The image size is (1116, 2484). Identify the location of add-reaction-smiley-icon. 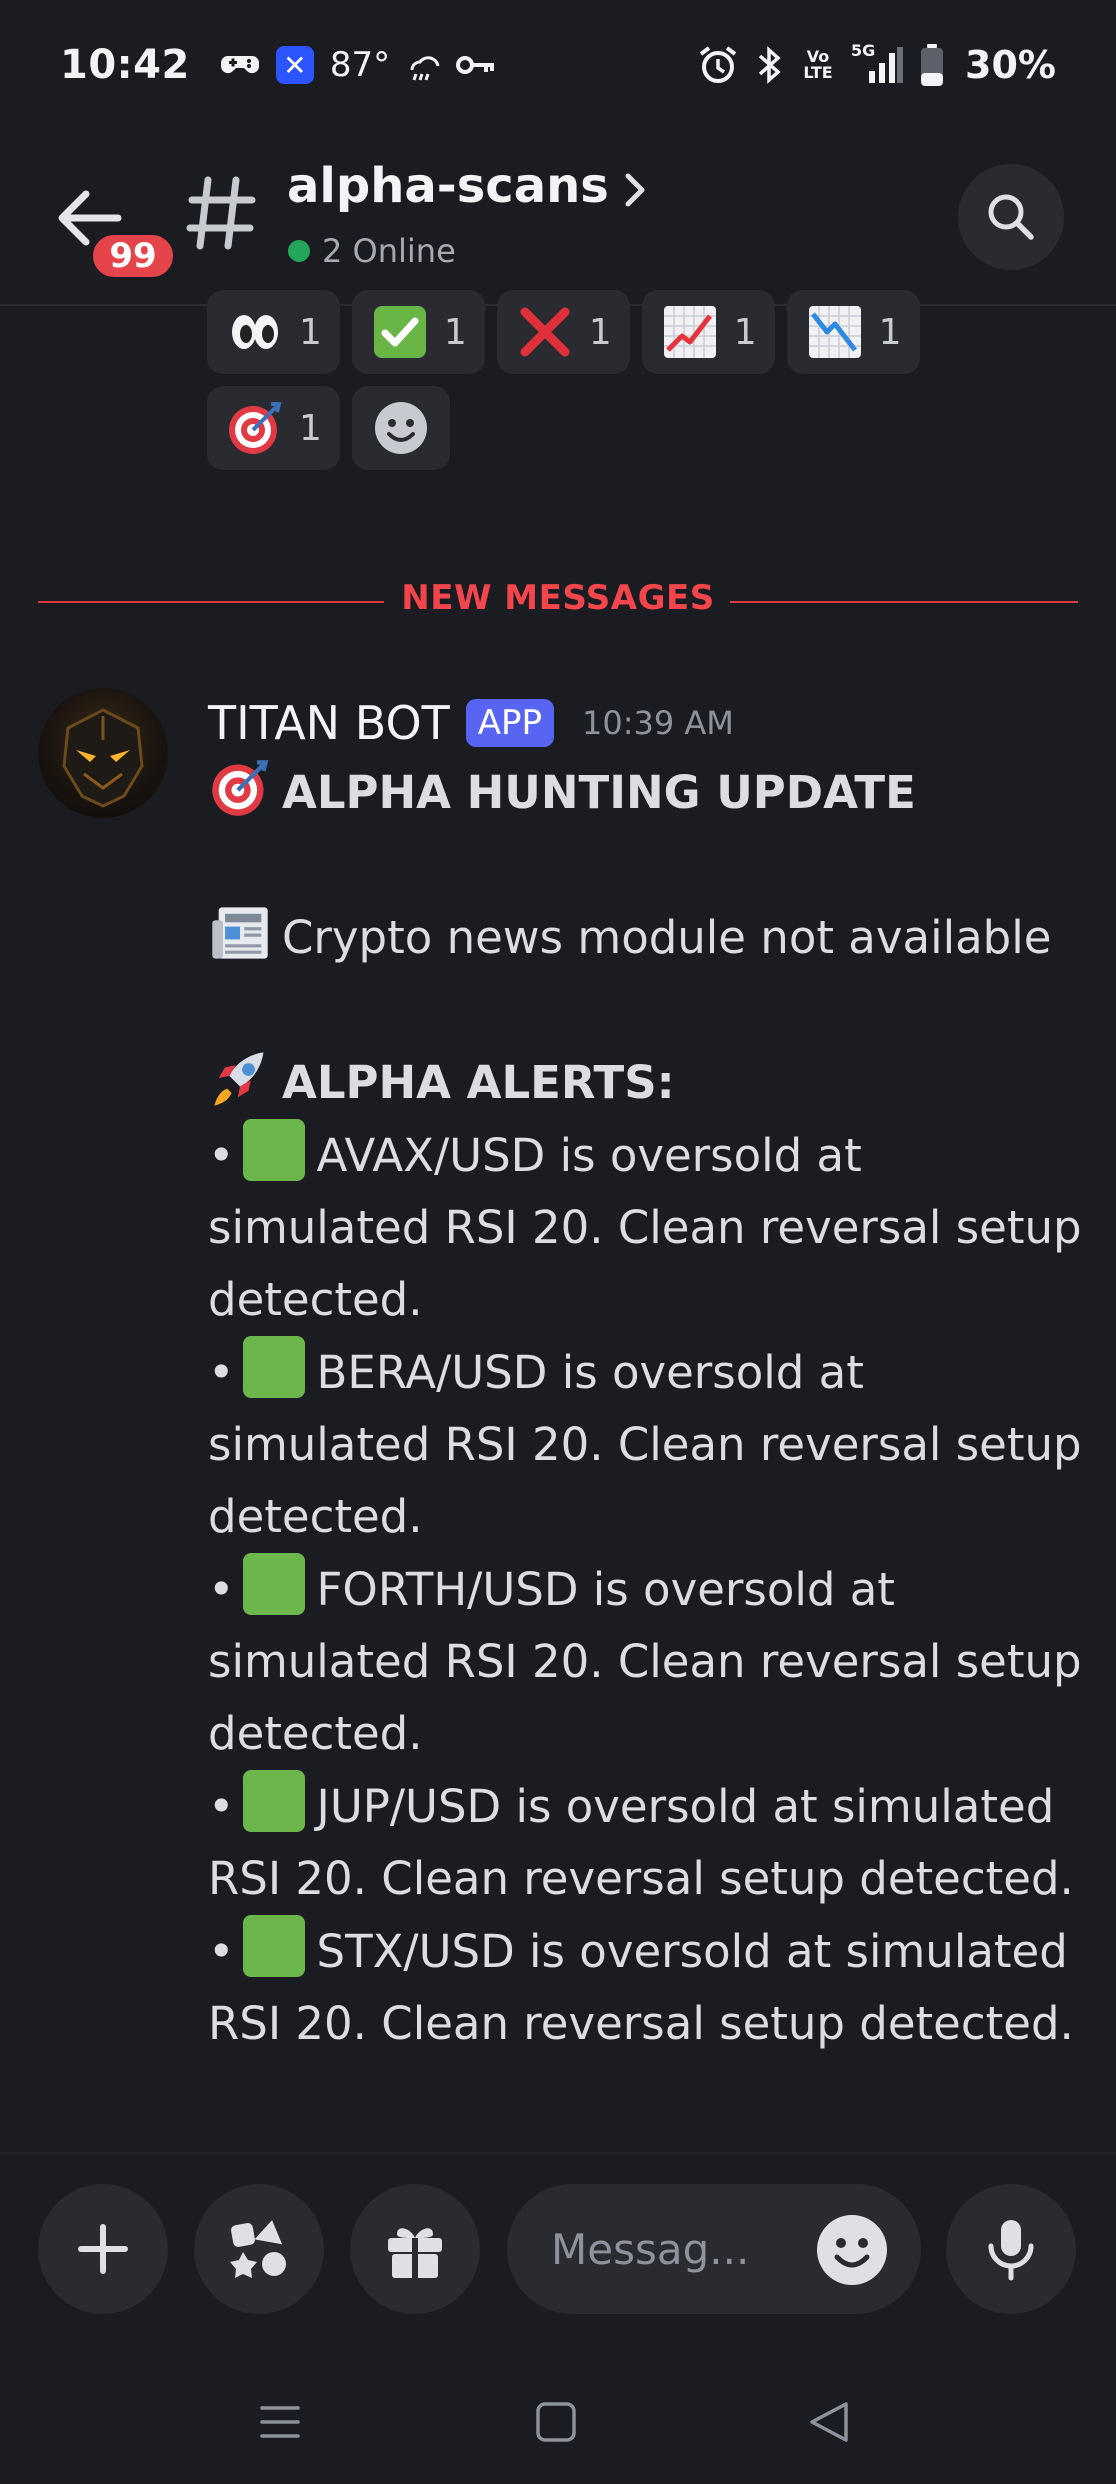
(401, 428).